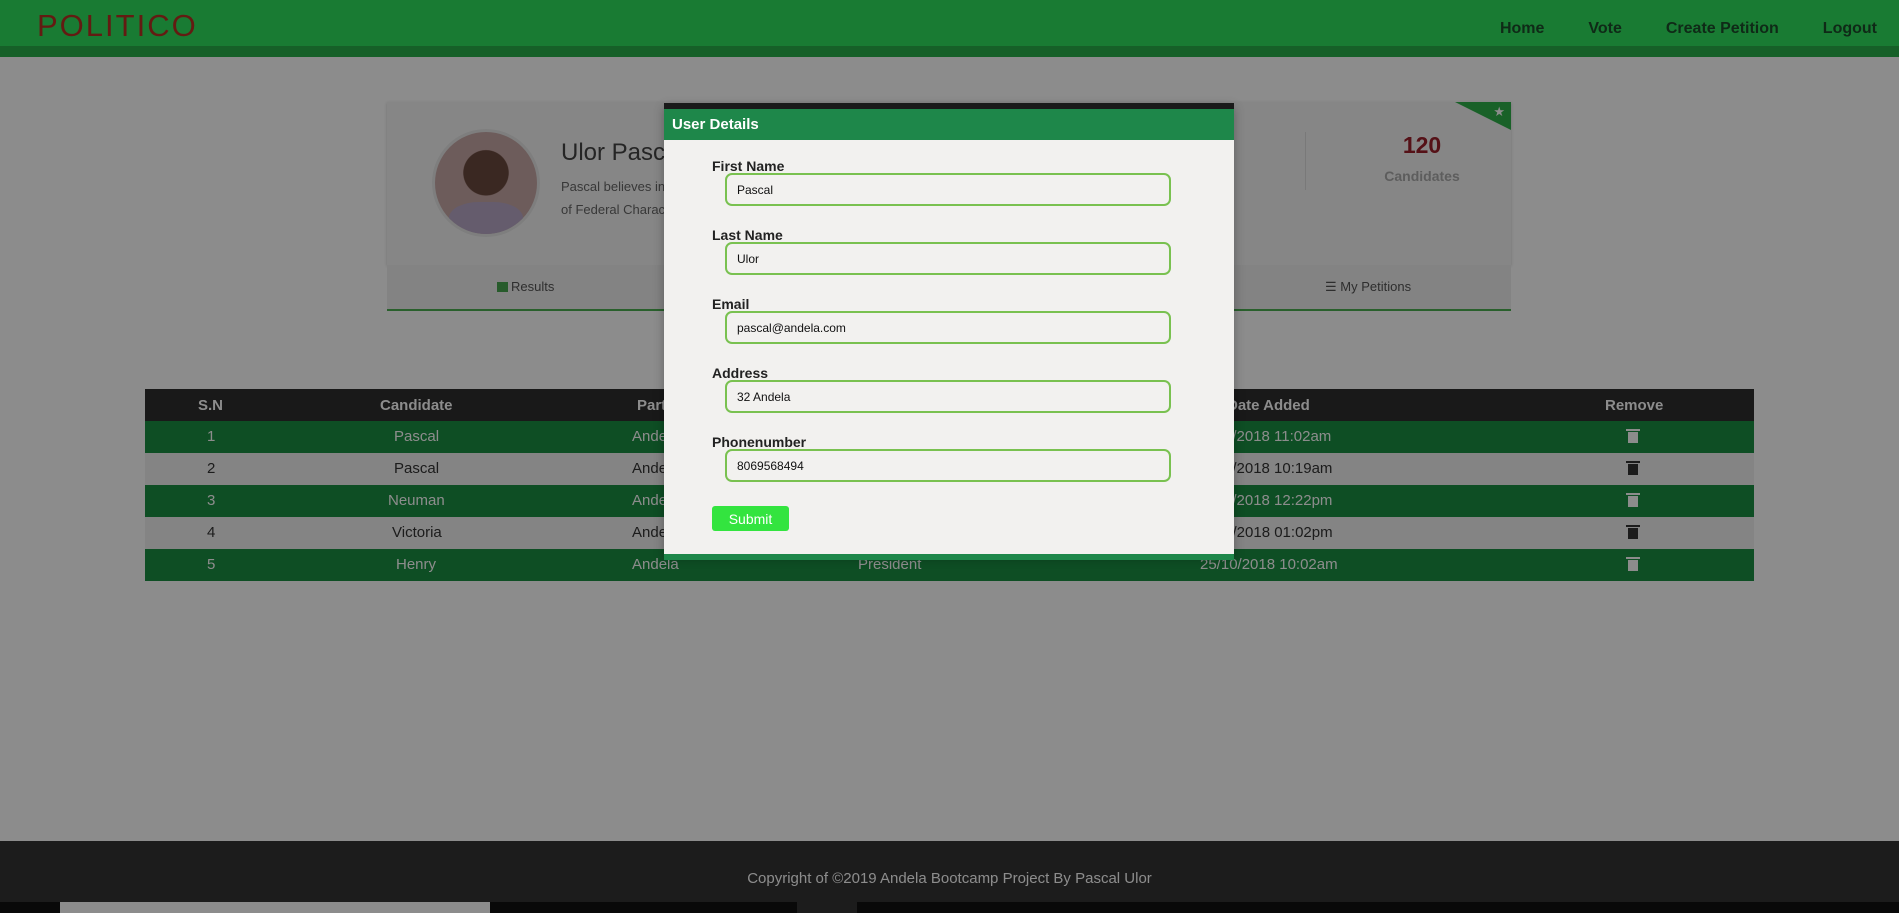 The image size is (1899, 917). I want to click on modal-title: User Details, so click(949, 124).